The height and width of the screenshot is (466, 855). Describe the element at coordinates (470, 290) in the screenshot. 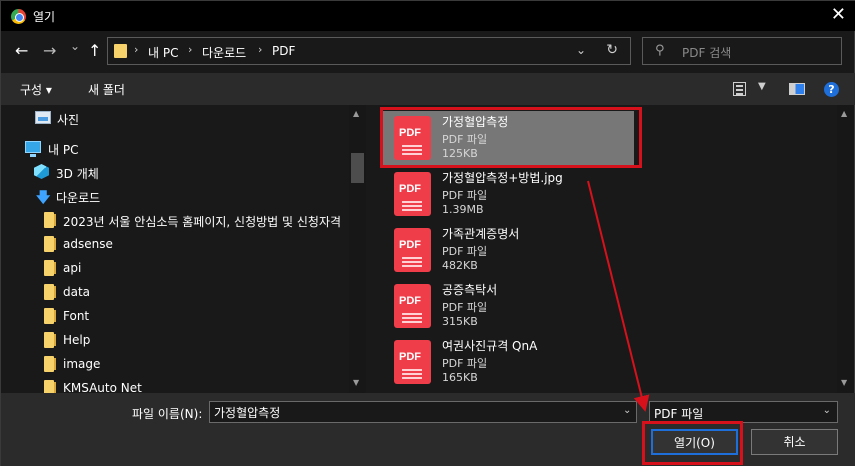

I see `file-name: 공증측탁서` at that location.